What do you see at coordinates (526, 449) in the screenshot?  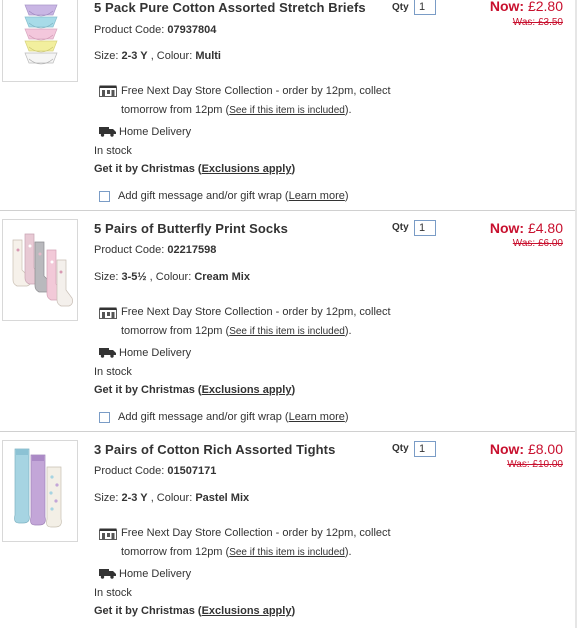 I see `now-price: Now: £8.00` at bounding box center [526, 449].